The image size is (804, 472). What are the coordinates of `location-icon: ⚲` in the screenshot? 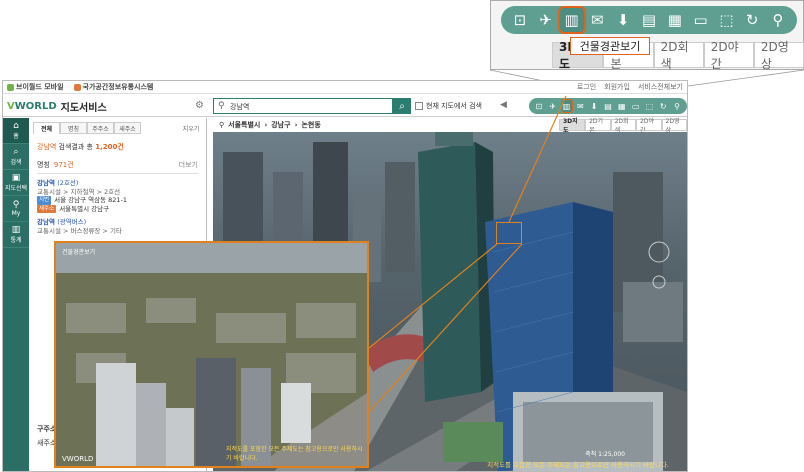 It's located at (677, 106).